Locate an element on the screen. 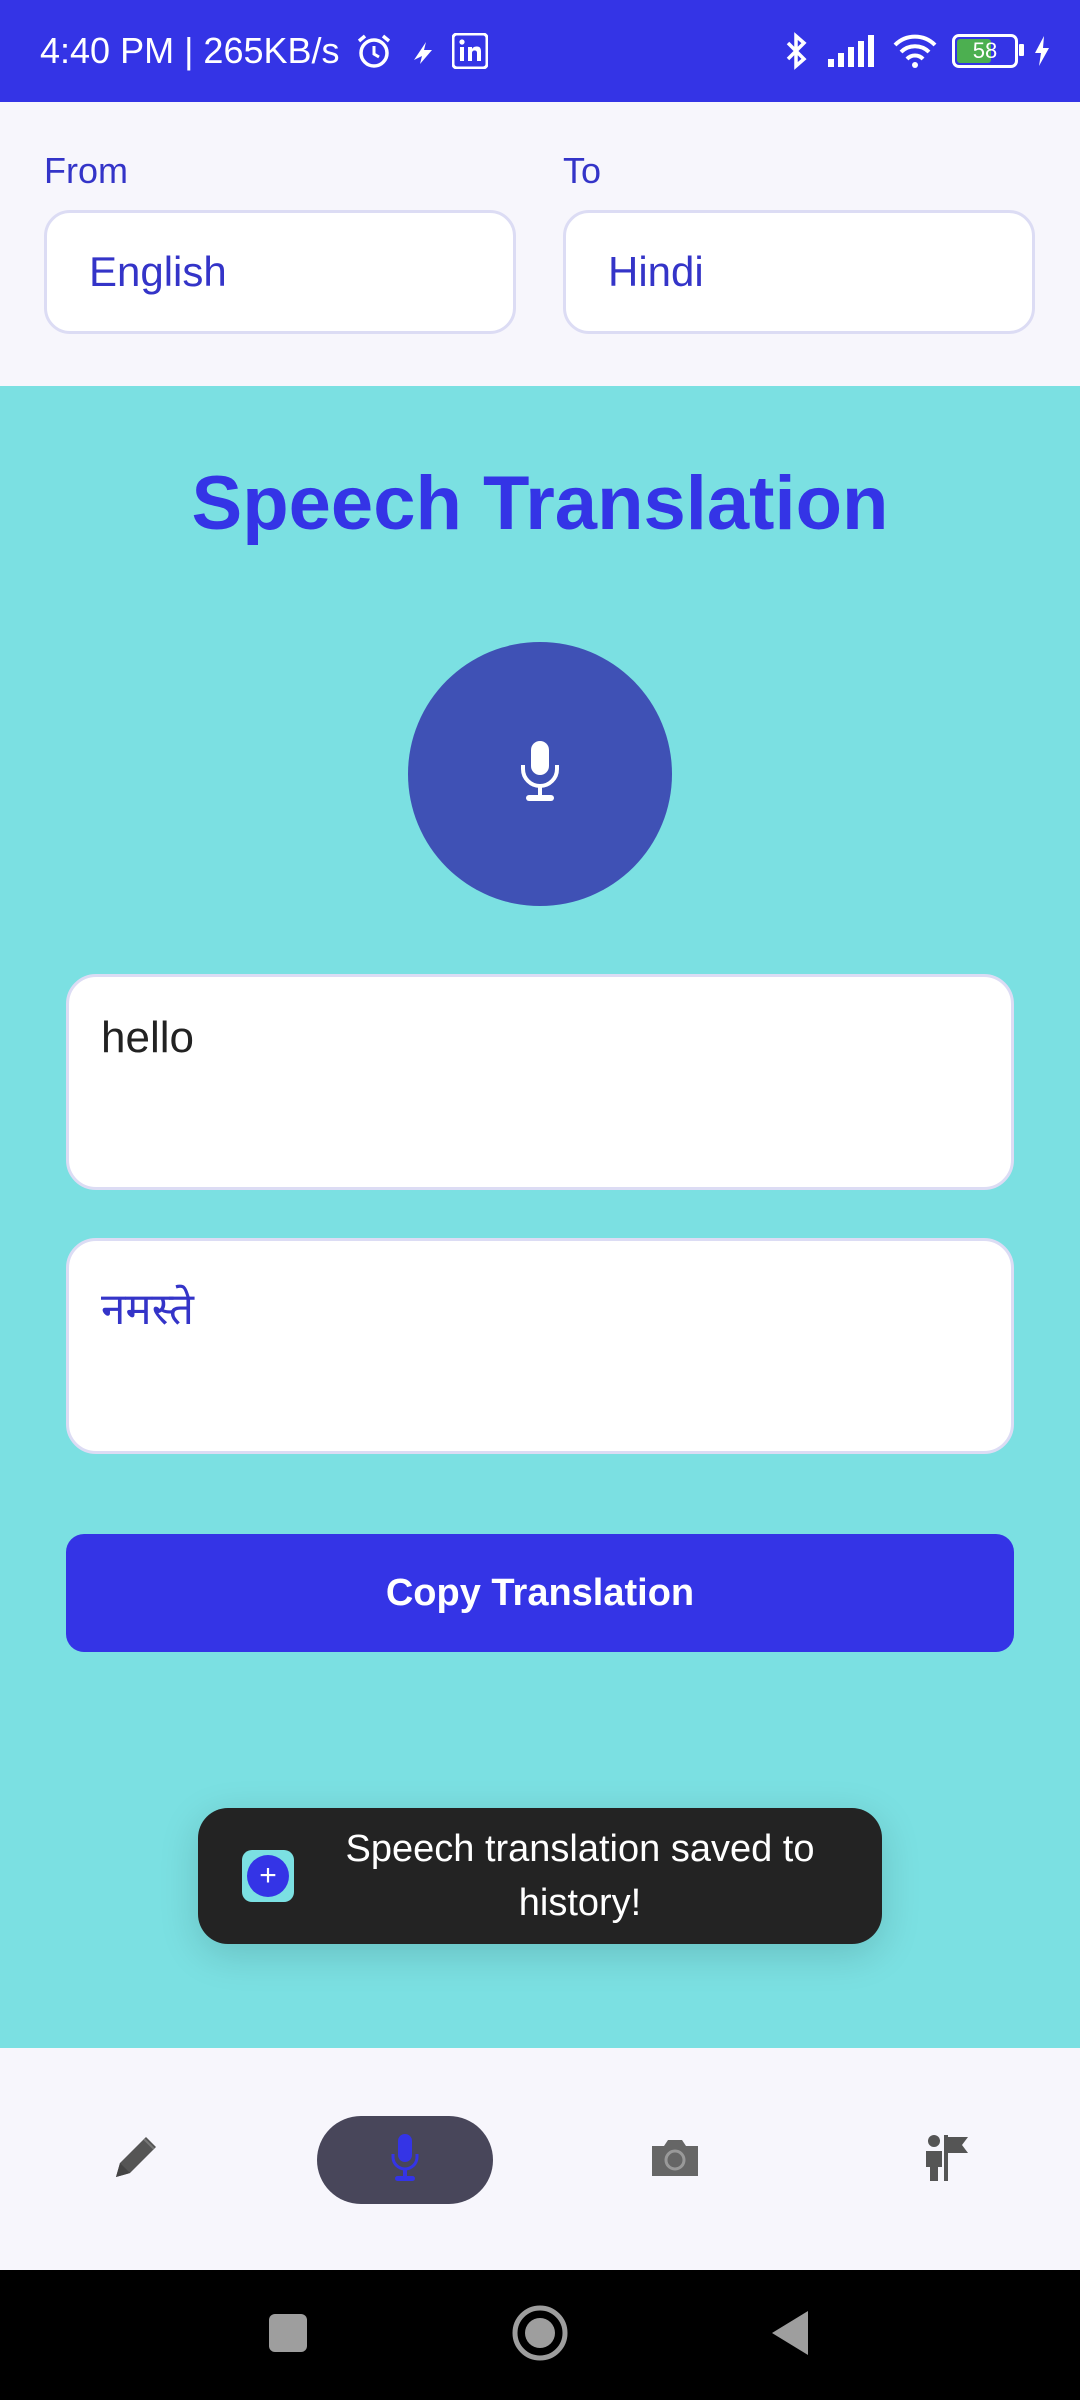  nav-camera-translate is located at coordinates (675, 2160).